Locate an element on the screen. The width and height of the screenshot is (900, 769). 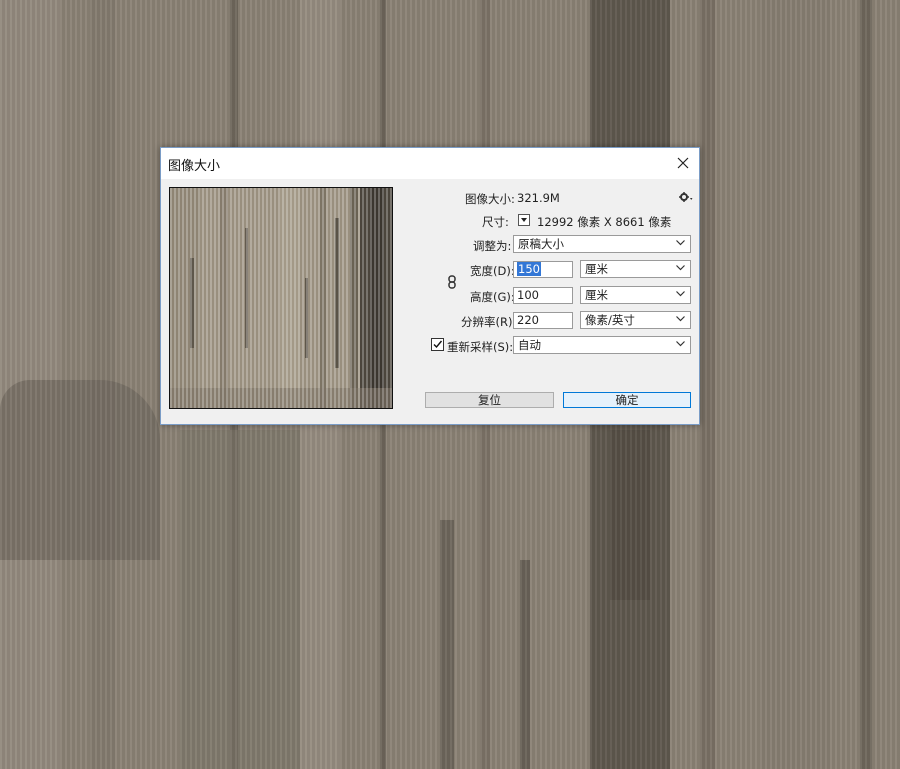
height-value: 100 is located at coordinates (528, 295).